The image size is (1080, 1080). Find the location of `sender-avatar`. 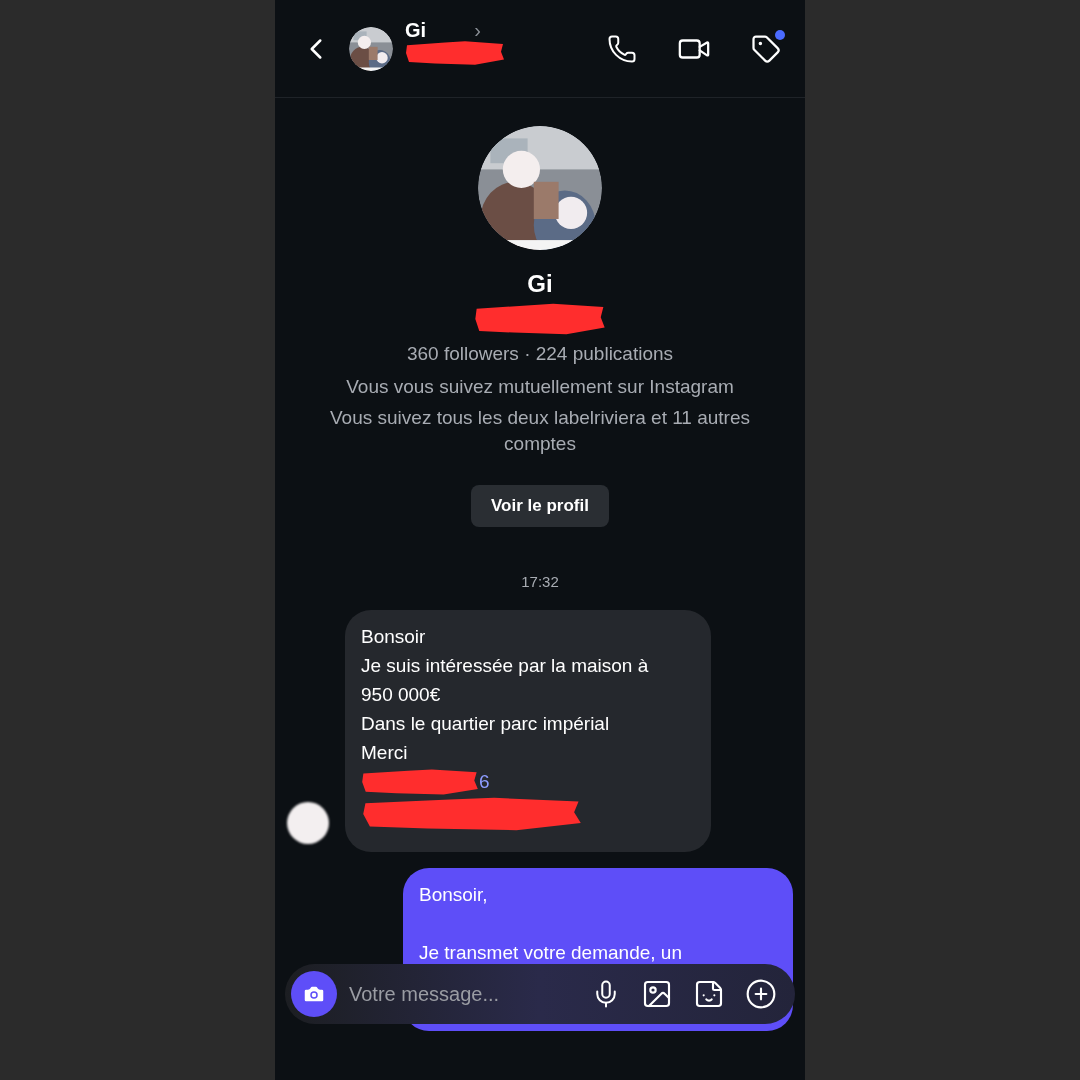

sender-avatar is located at coordinates (308, 822).